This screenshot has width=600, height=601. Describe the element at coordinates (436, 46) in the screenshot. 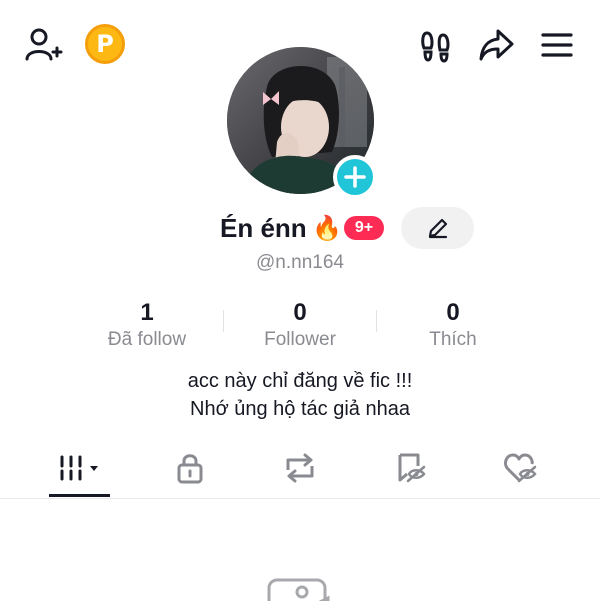

I see `footprints-icon` at that location.